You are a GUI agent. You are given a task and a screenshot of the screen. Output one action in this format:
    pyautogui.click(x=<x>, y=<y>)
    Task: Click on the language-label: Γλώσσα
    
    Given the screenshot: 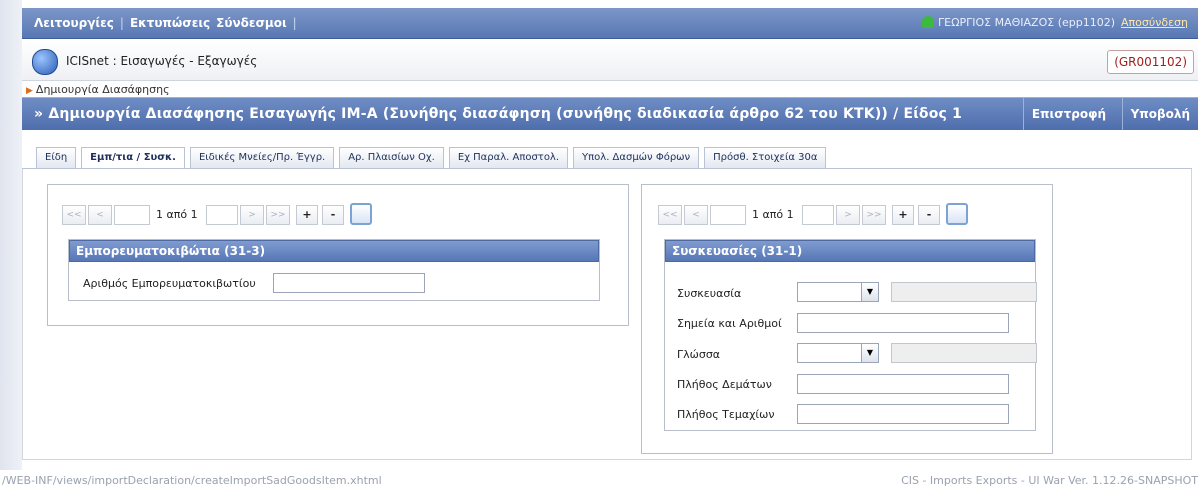 What is the action you would take?
    pyautogui.click(x=699, y=354)
    